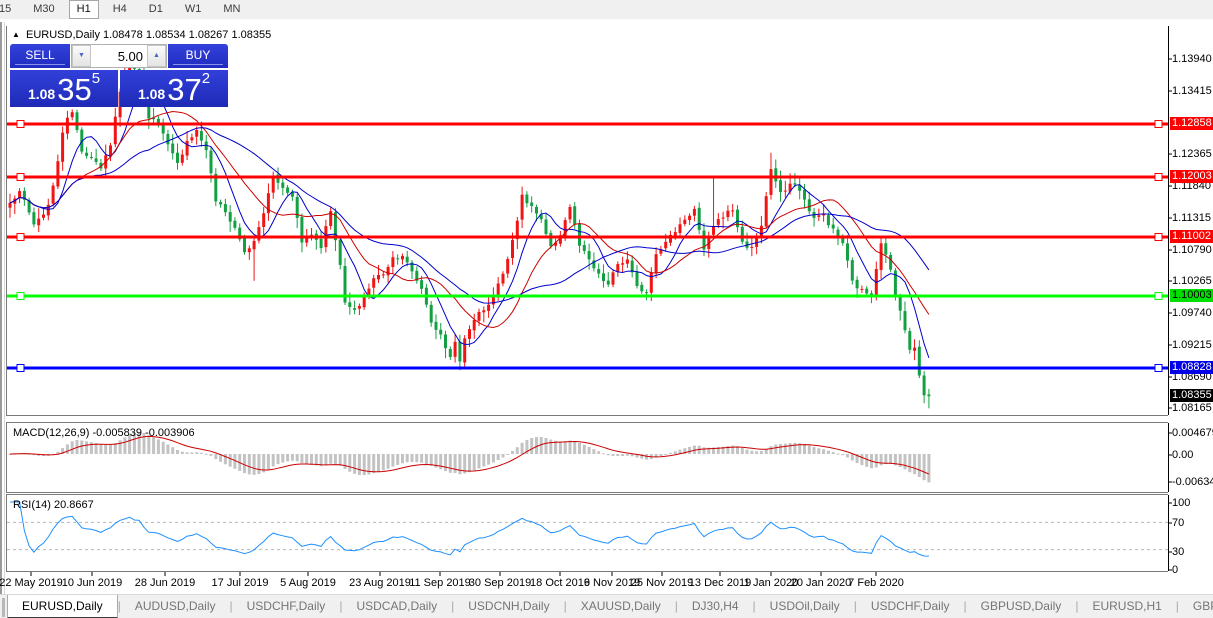 The image size is (1213, 618). I want to click on buy-price-panel: 1.08 37 2, so click(174, 88).